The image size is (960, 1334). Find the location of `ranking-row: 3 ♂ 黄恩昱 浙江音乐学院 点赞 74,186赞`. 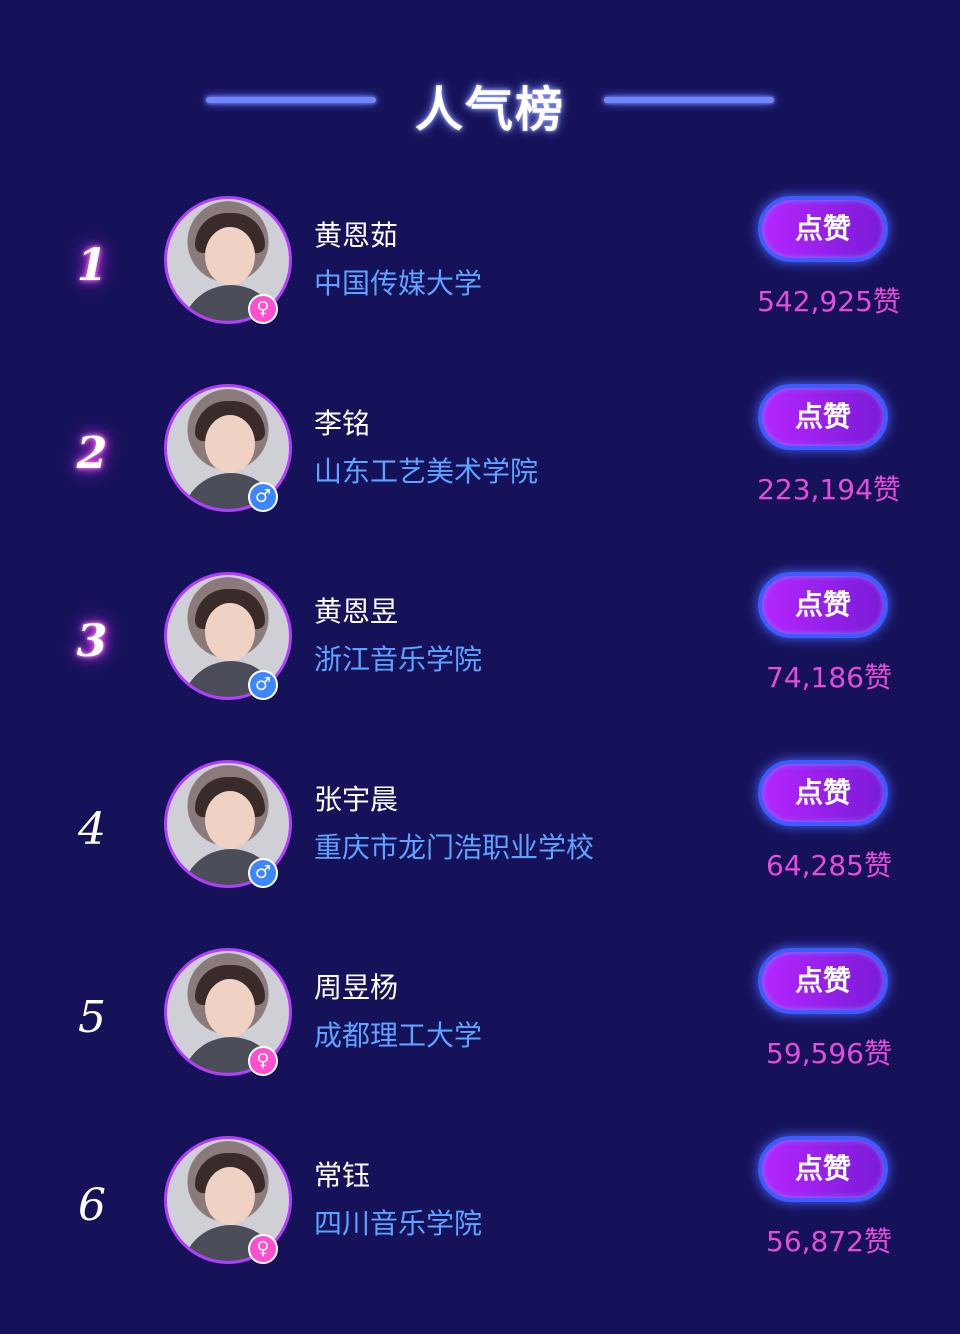

ranking-row: 3 ♂ 黄恩昱 浙江音乐学院 点赞 74,186赞 is located at coordinates (480, 647).